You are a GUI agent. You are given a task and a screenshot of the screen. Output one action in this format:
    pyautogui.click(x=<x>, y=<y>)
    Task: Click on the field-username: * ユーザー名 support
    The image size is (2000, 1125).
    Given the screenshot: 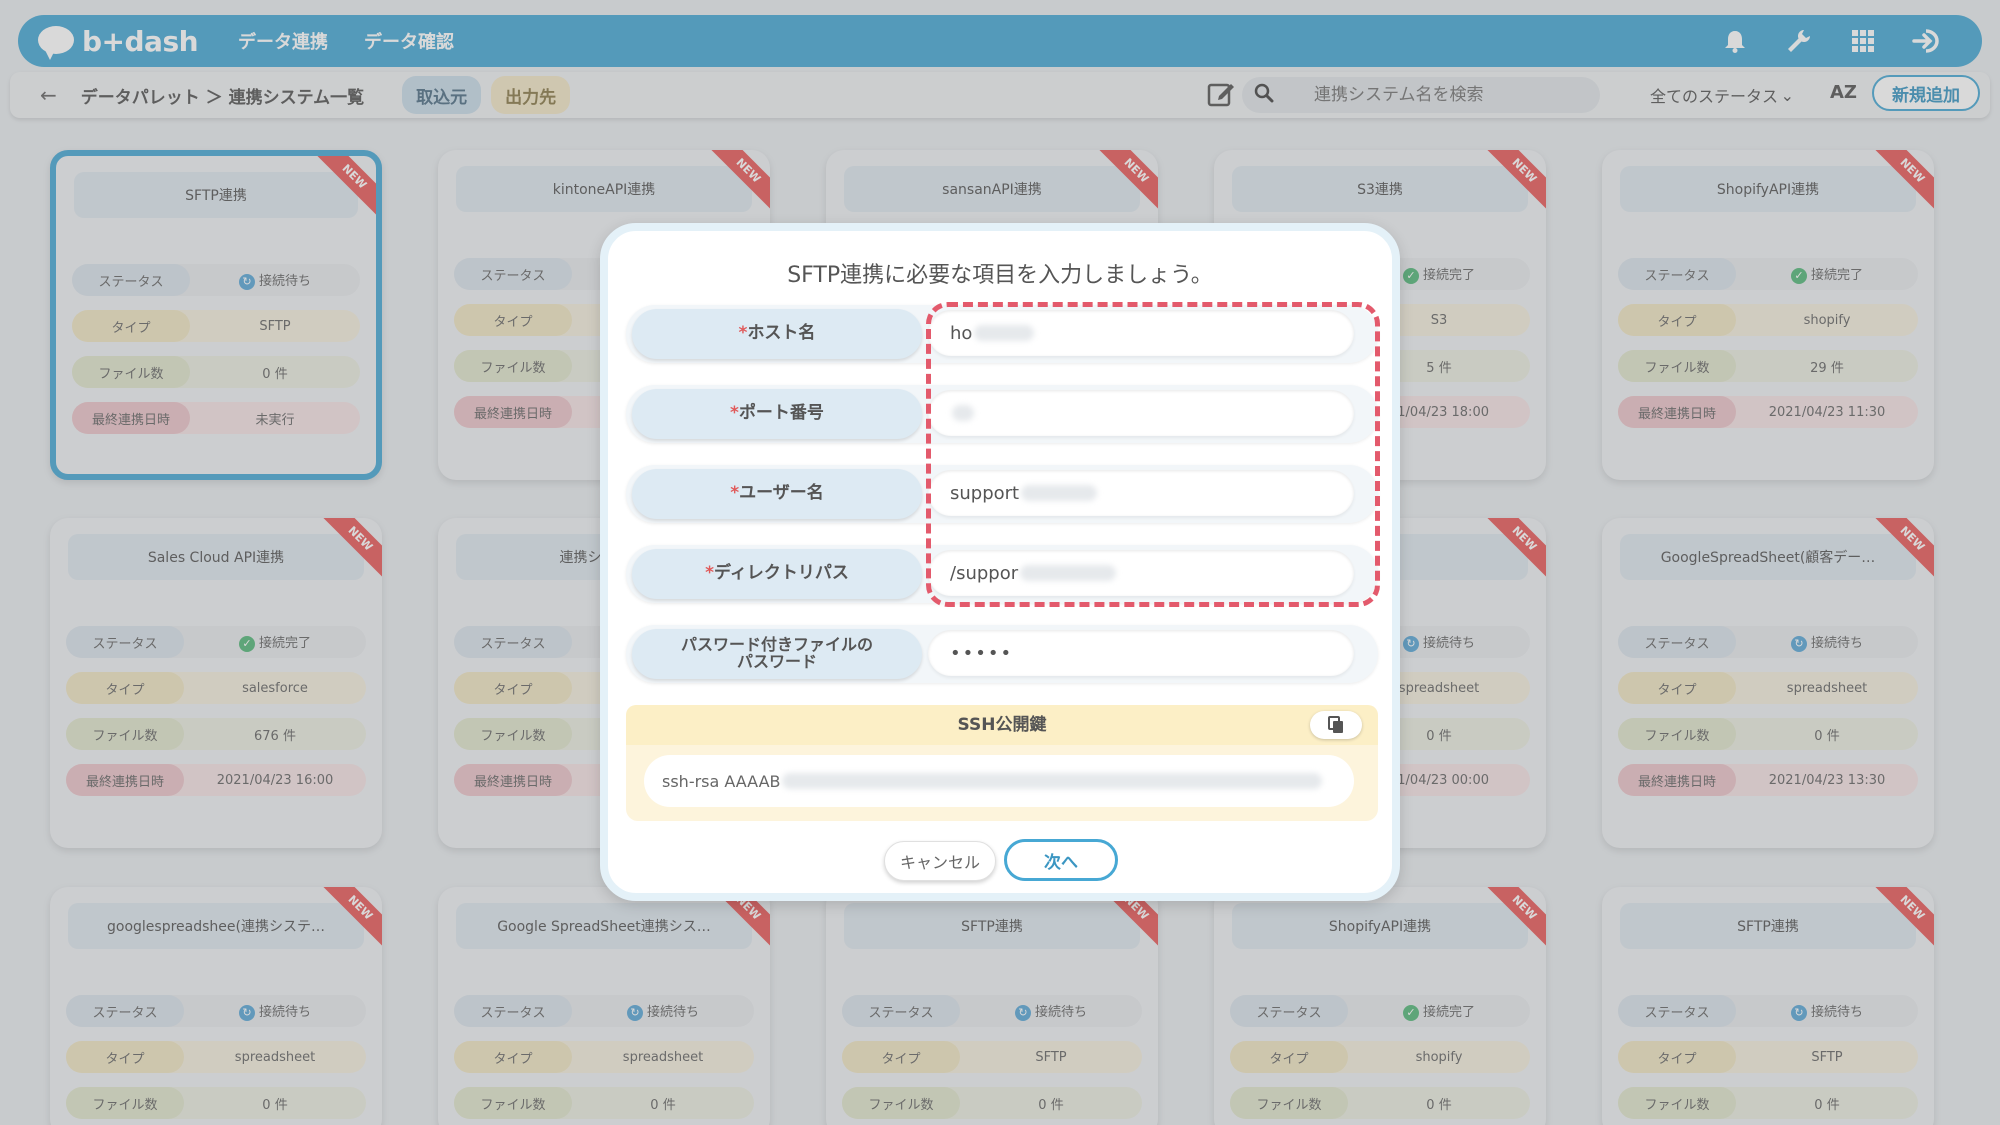 What is the action you would take?
    pyautogui.click(x=1002, y=494)
    